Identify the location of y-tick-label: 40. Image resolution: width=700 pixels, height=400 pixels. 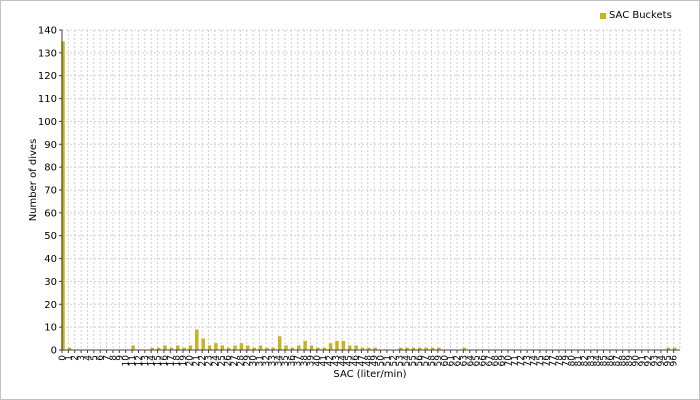
(50, 259).